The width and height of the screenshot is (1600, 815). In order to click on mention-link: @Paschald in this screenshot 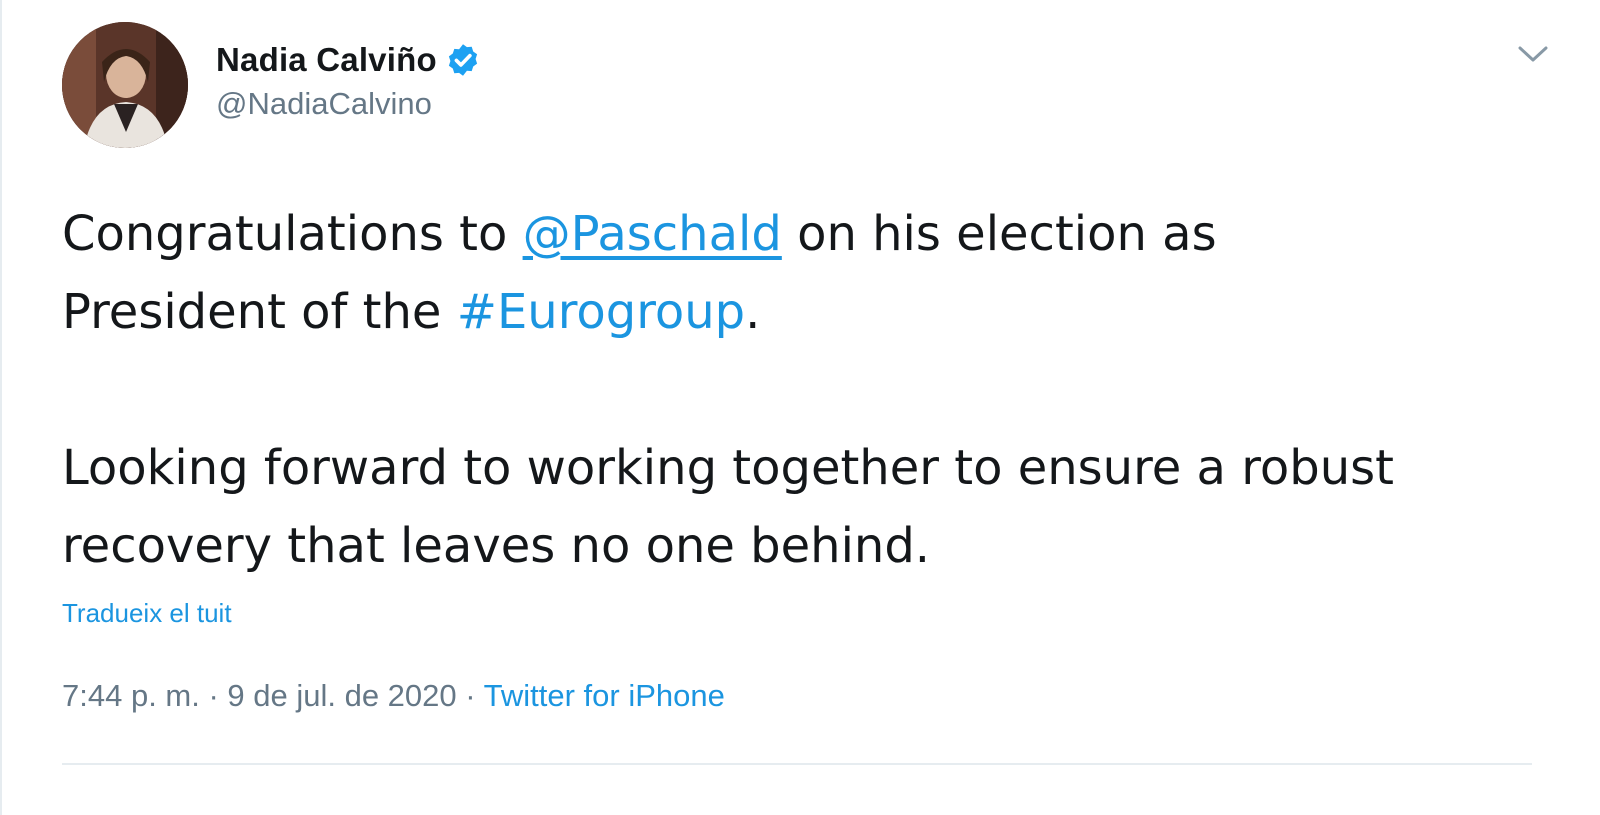, I will do `click(652, 234)`.